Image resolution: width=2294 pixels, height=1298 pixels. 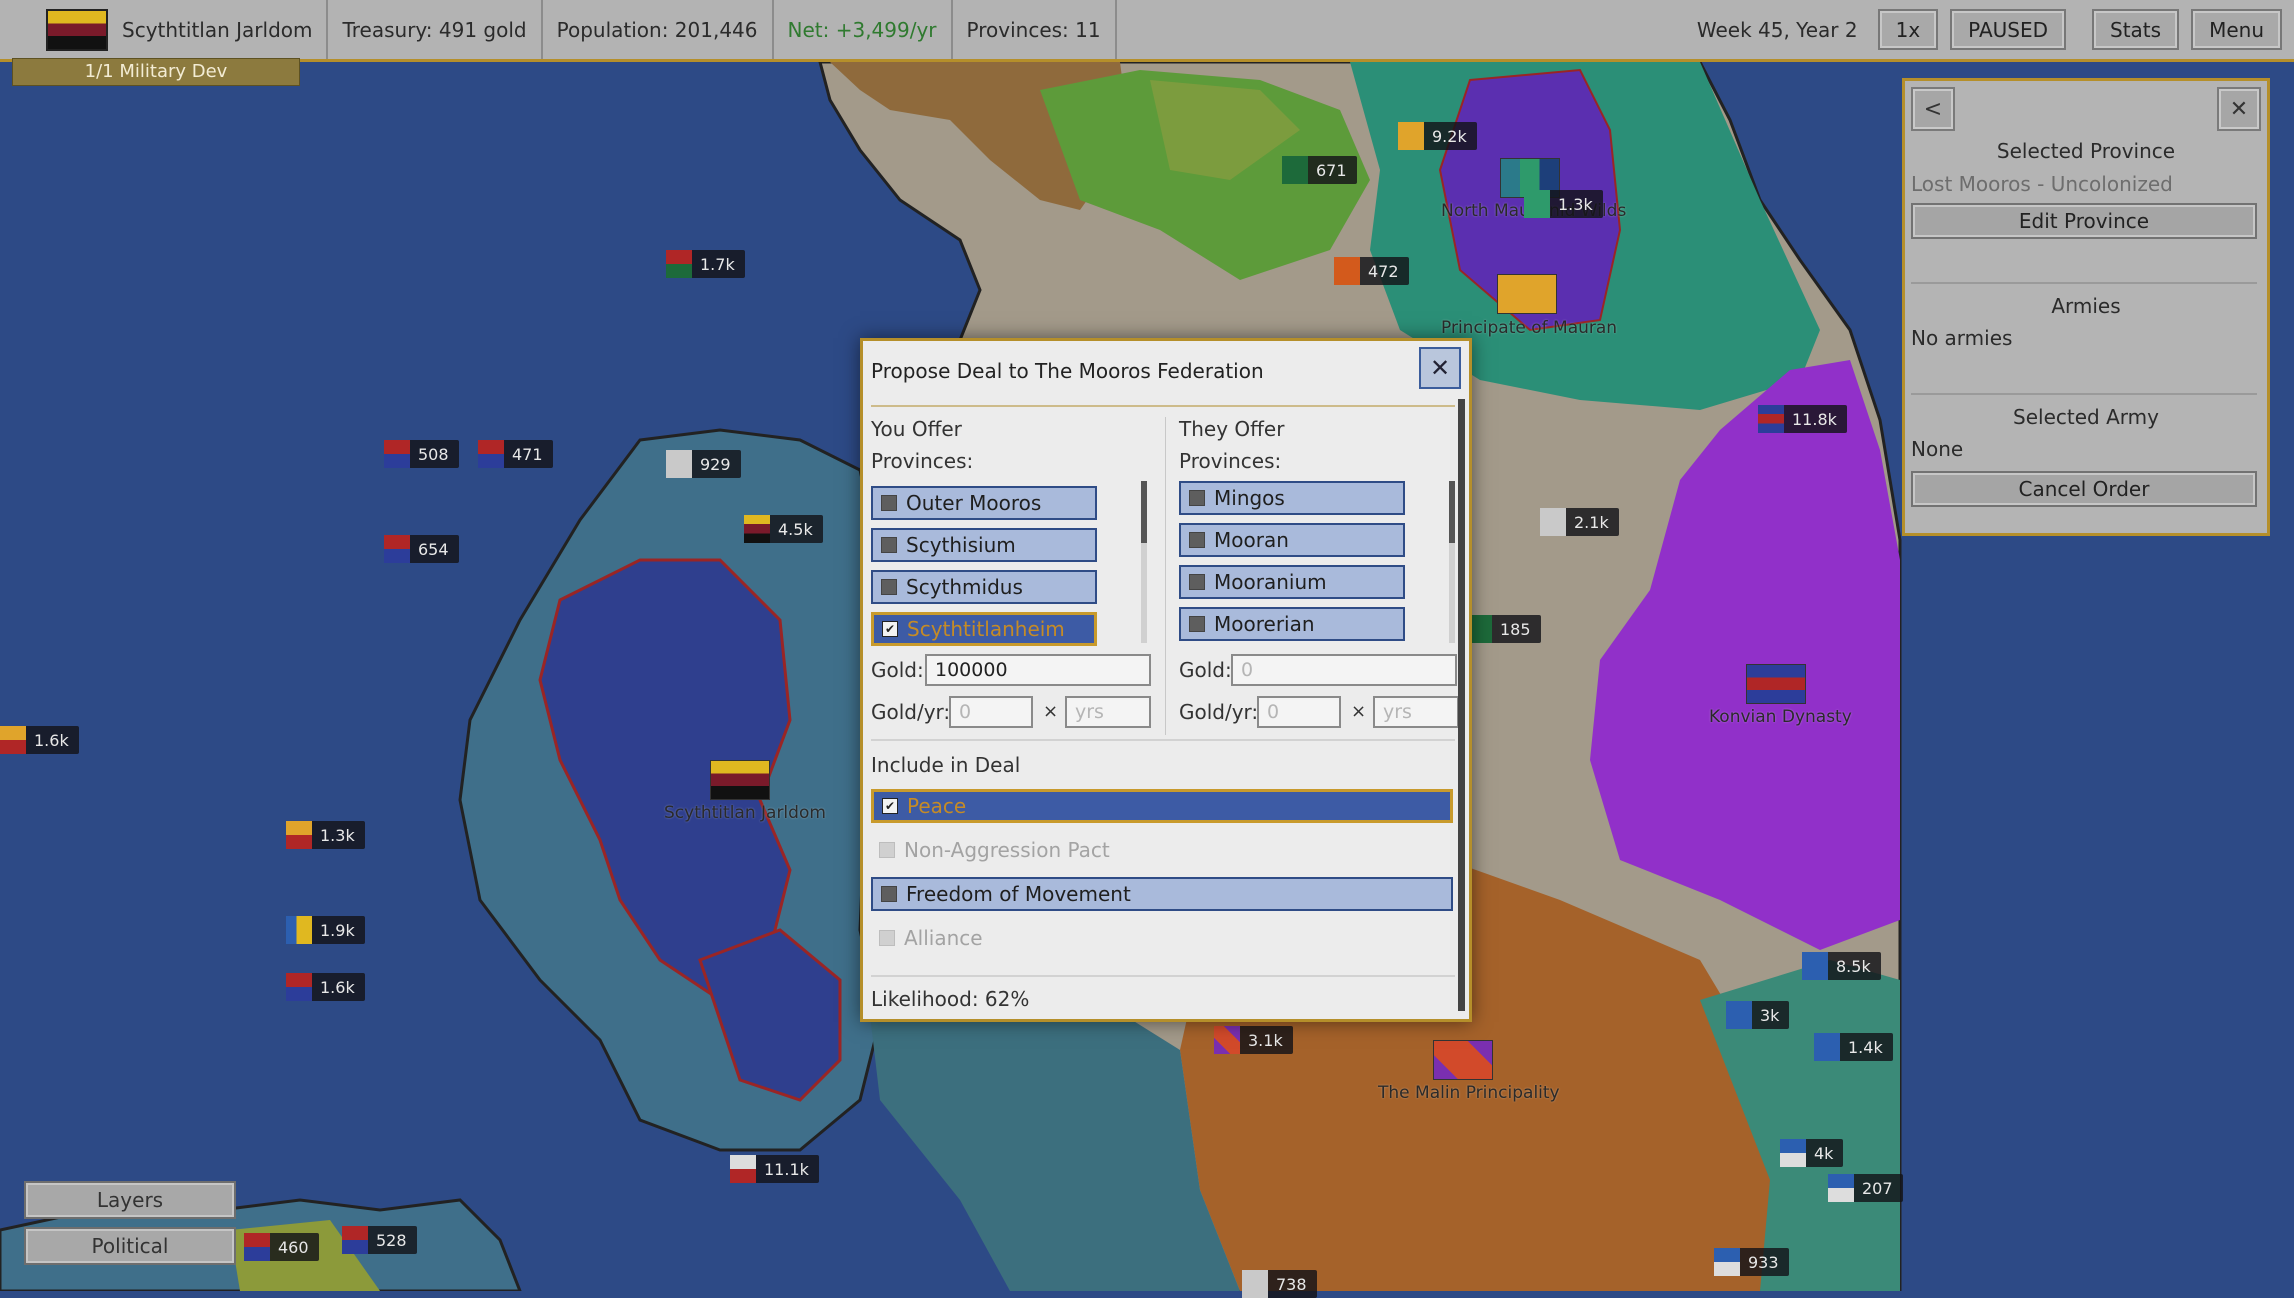 What do you see at coordinates (421, 549) in the screenshot?
I see `army-marker: 654` at bounding box center [421, 549].